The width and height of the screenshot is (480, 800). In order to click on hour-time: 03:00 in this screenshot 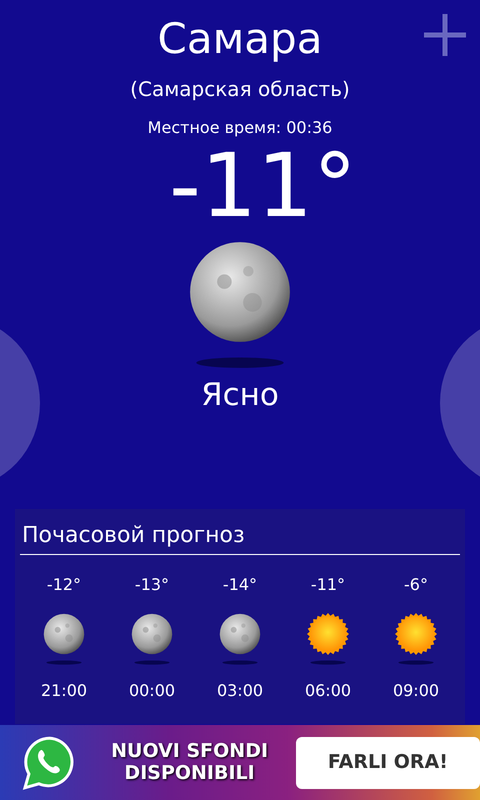, I will do `click(240, 691)`.